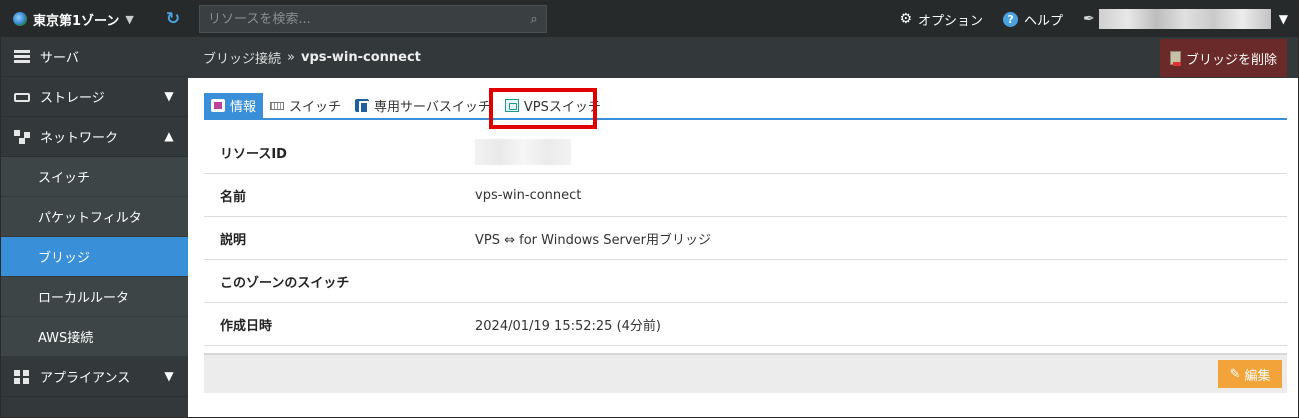 This screenshot has height=418, width=1299. I want to click on sidebar-subitem-switch: スイッチ, so click(94, 177).